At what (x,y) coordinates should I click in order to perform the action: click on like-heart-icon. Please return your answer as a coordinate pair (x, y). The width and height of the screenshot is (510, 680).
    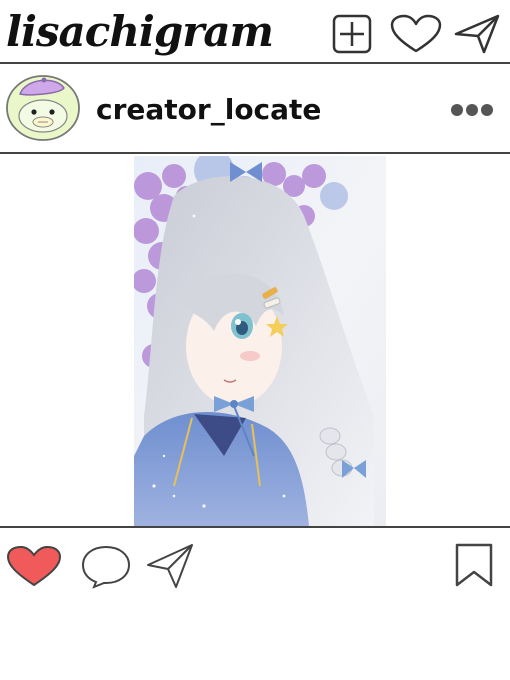
    Looking at the image, I should click on (34, 566).